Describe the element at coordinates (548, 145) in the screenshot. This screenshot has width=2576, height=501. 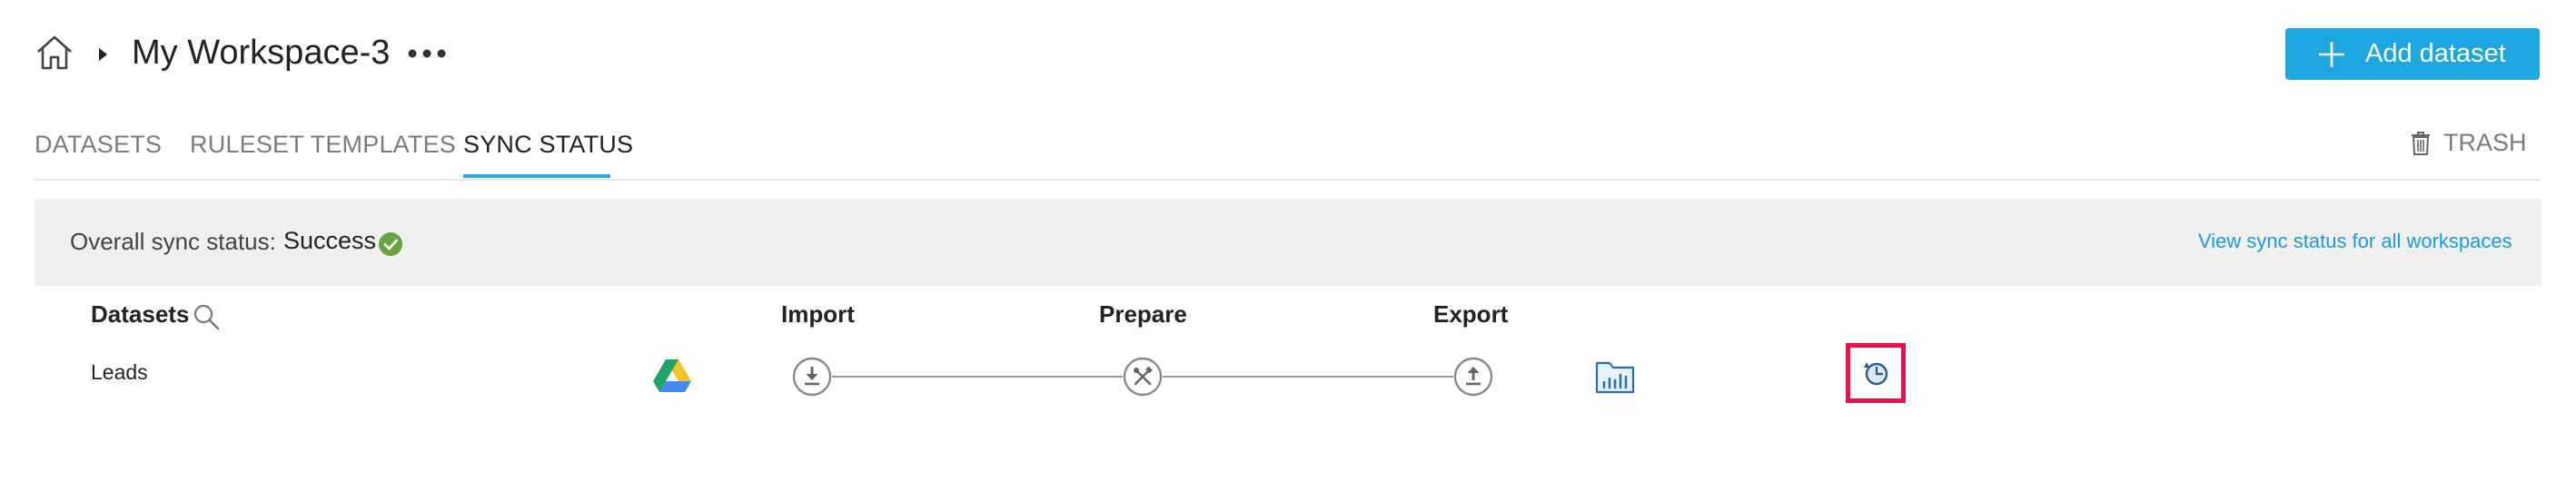
I see `tab-sync-status: SYNC STATUS` at that location.